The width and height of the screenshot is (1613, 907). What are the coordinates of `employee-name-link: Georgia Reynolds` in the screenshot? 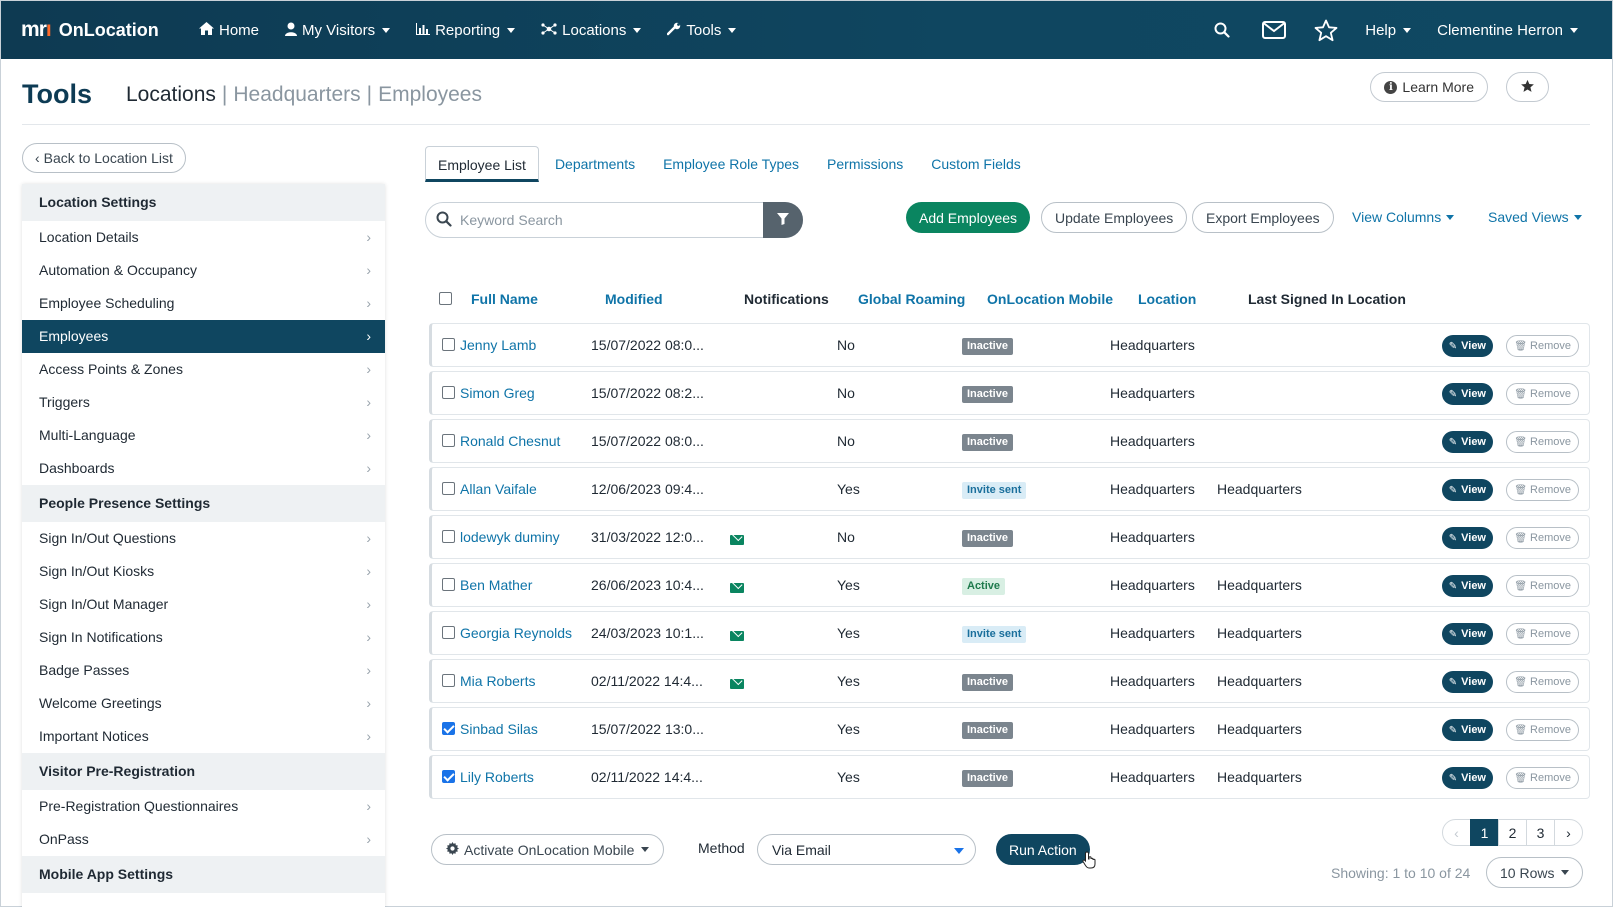 It's located at (516, 633).